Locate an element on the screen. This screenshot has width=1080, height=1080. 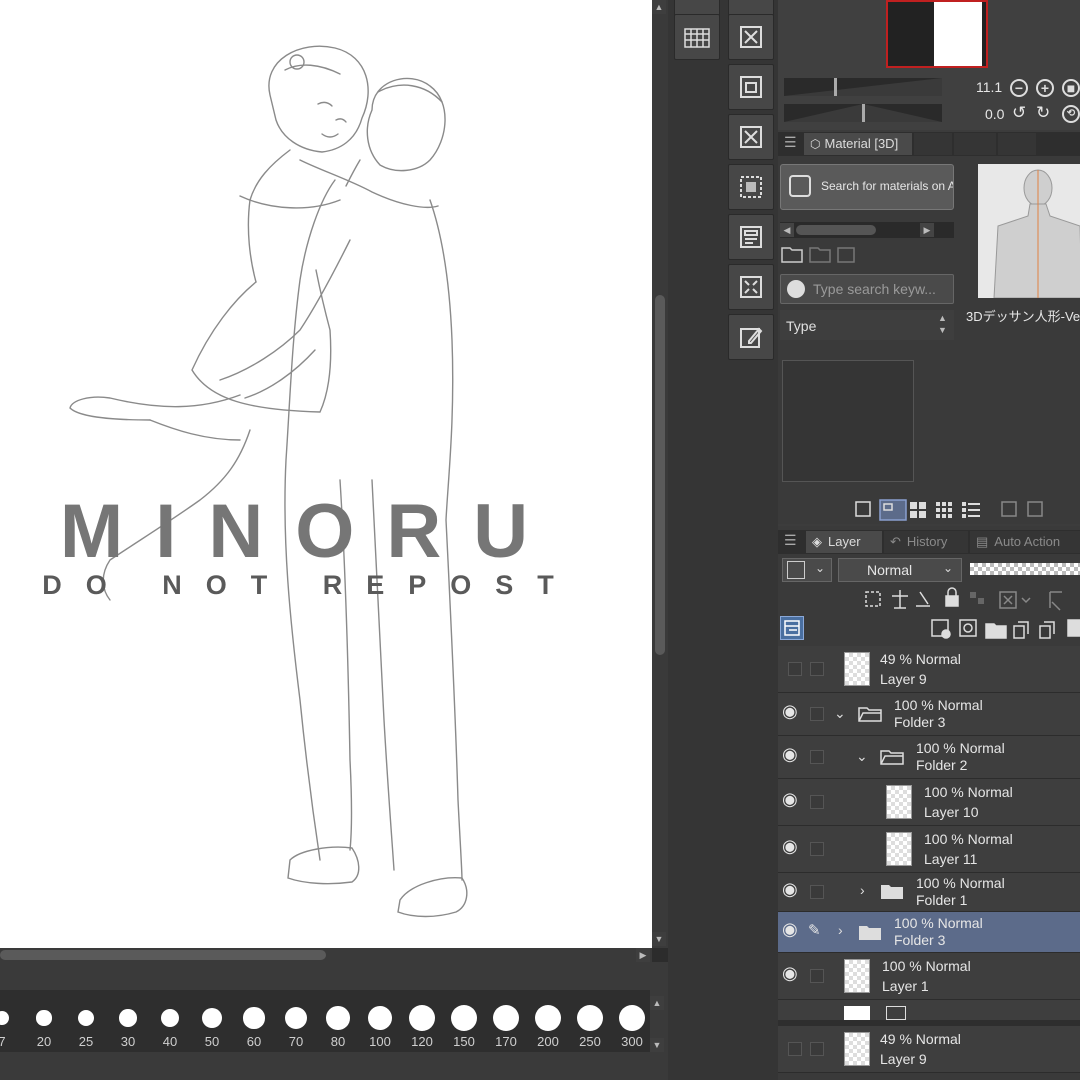
zoom-out-icon: − is located at coordinates (1019, 88).